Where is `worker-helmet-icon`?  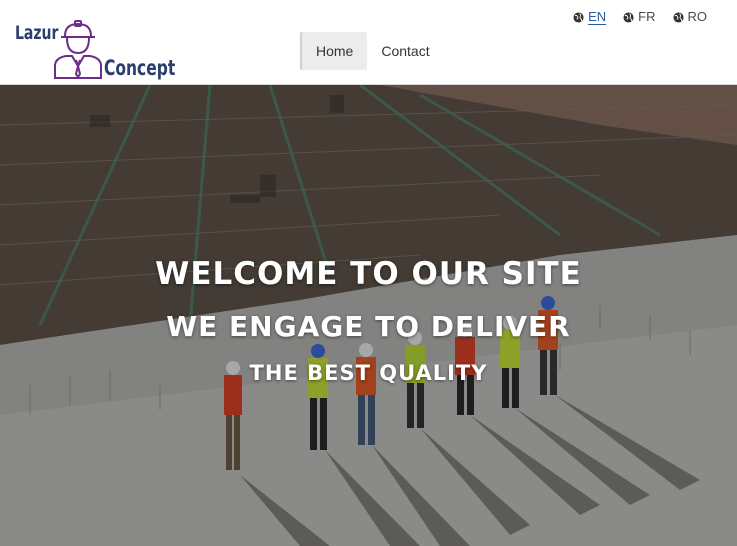
worker-helmet-icon is located at coordinates (78, 49).